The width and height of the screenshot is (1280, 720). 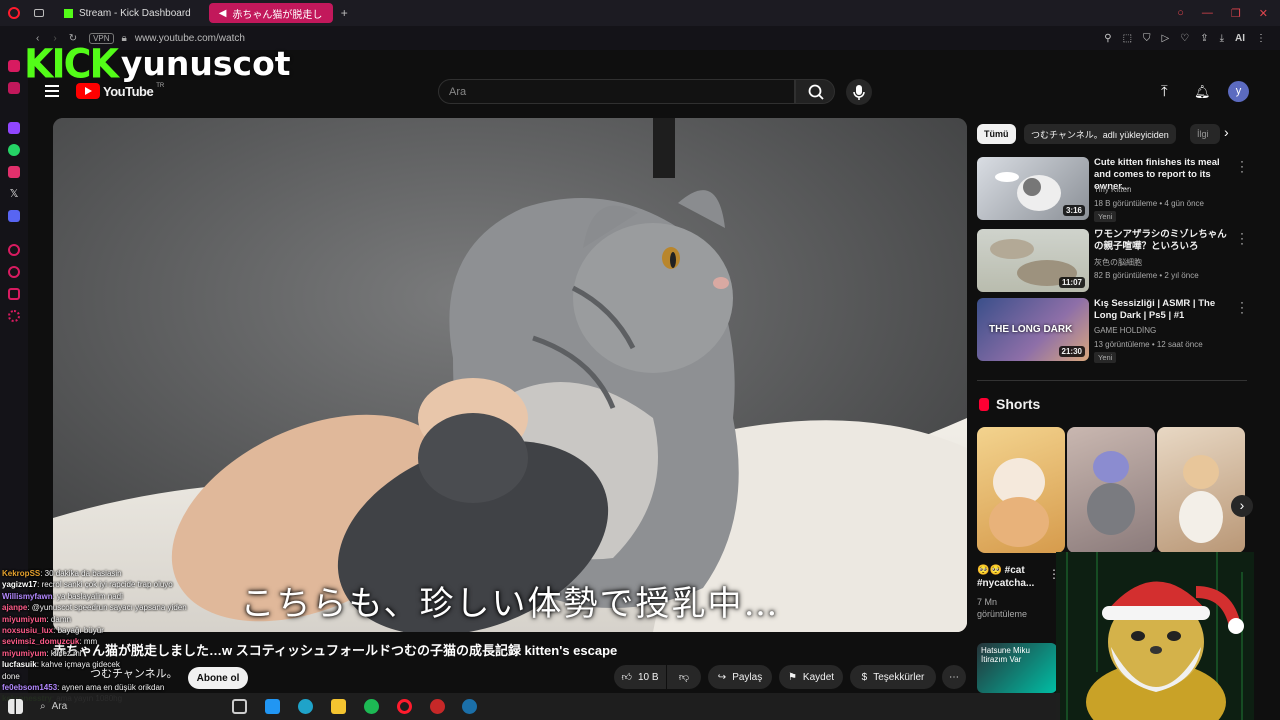 I want to click on whatsapp-icon, so click(x=14, y=150).